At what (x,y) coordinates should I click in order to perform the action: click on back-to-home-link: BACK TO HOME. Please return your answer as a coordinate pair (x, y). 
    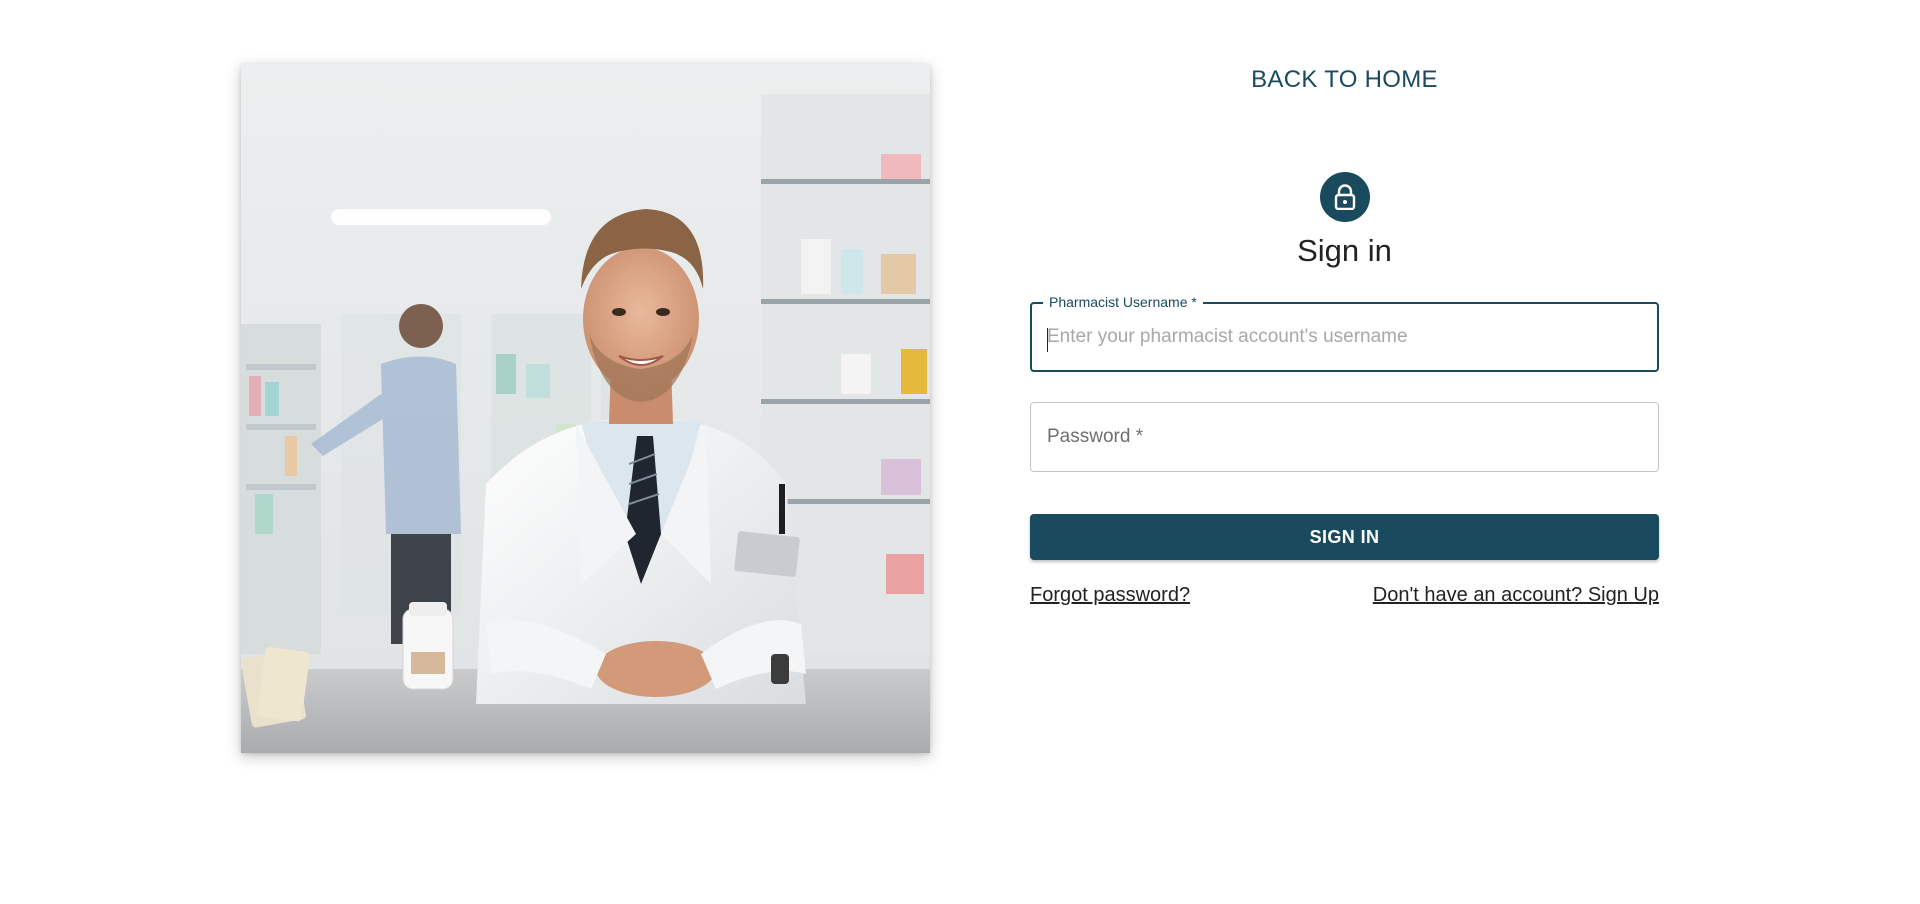
    Looking at the image, I should click on (1344, 80).